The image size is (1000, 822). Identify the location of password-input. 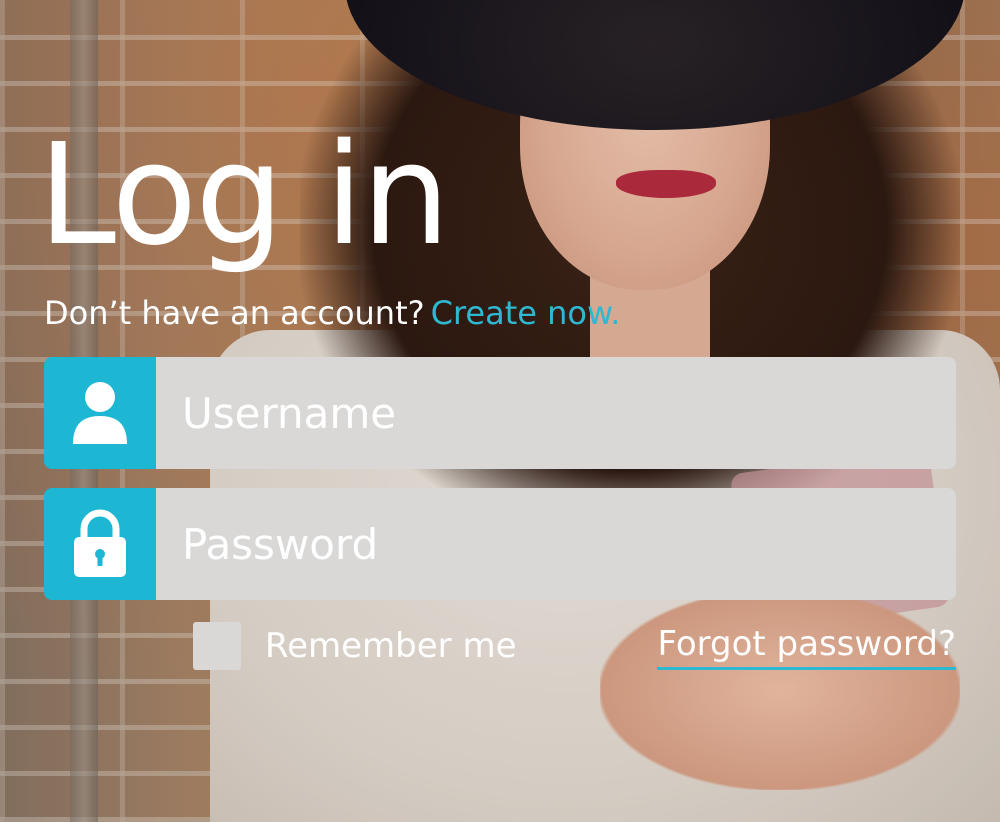
(556, 544).